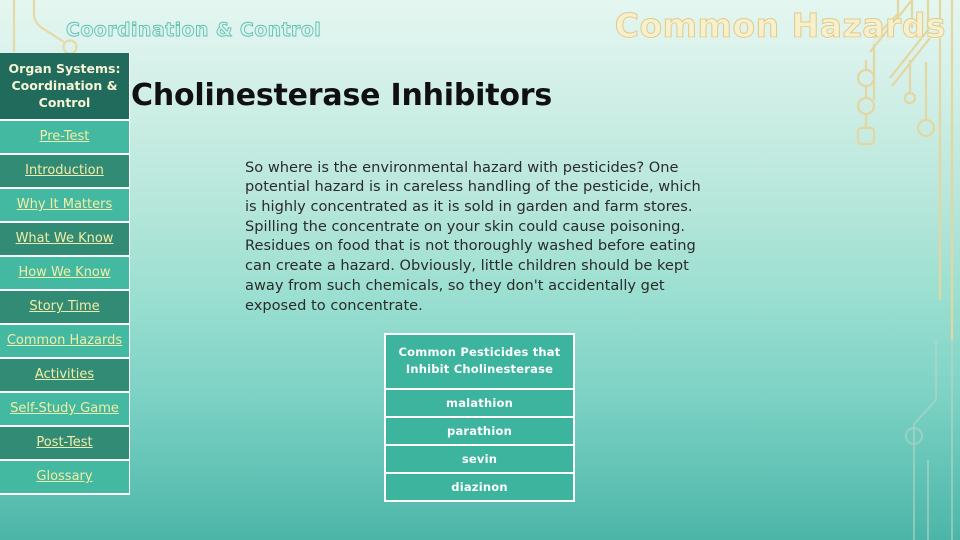 This screenshot has height=540, width=960. Describe the element at coordinates (64, 240) in the screenshot. I see `sidebar-item-what-we-know: What We Know` at that location.